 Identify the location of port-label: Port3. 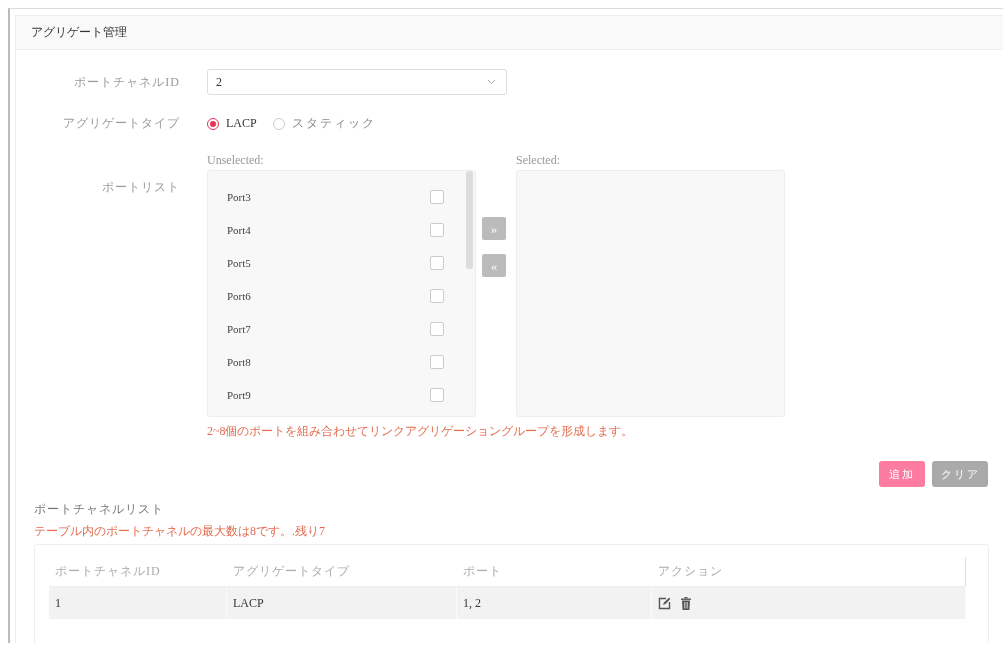
(239, 196).